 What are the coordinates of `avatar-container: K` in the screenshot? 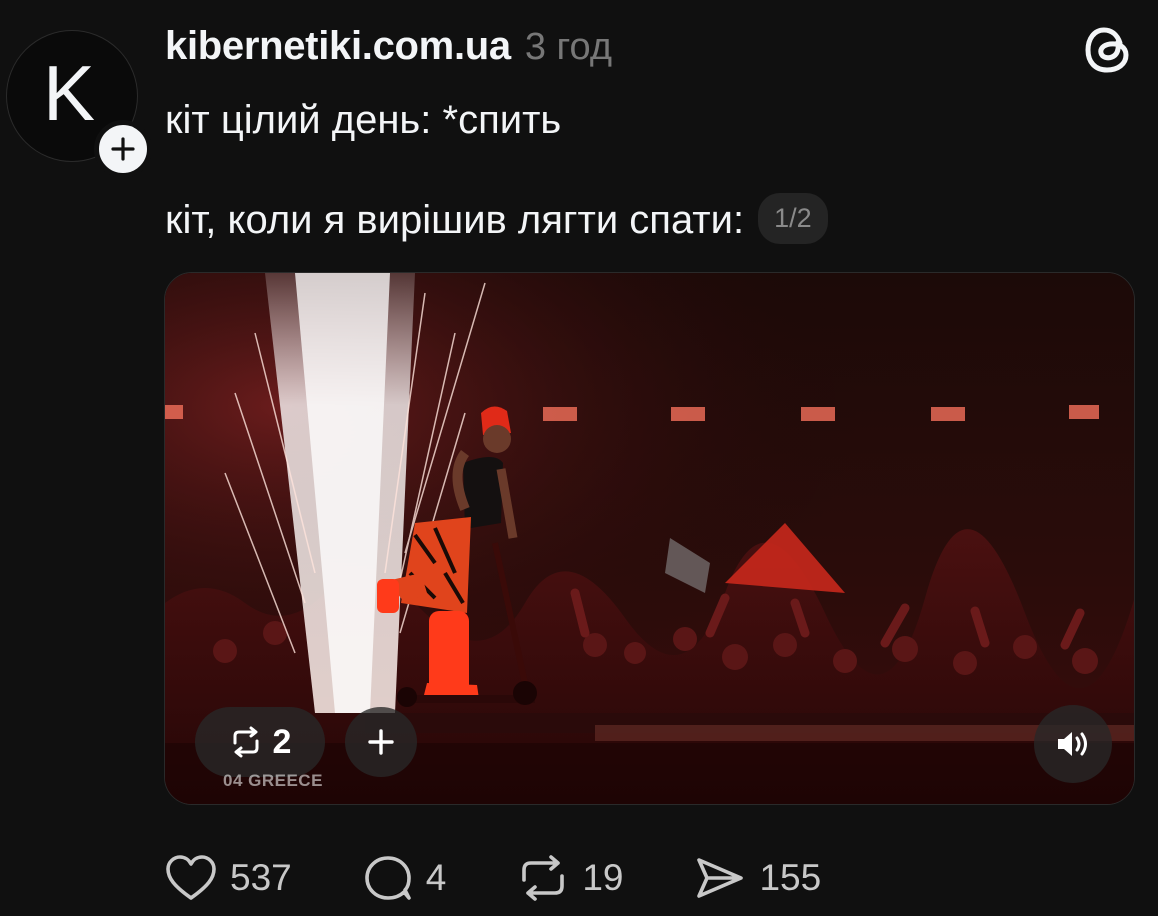 It's located at (79, 104).